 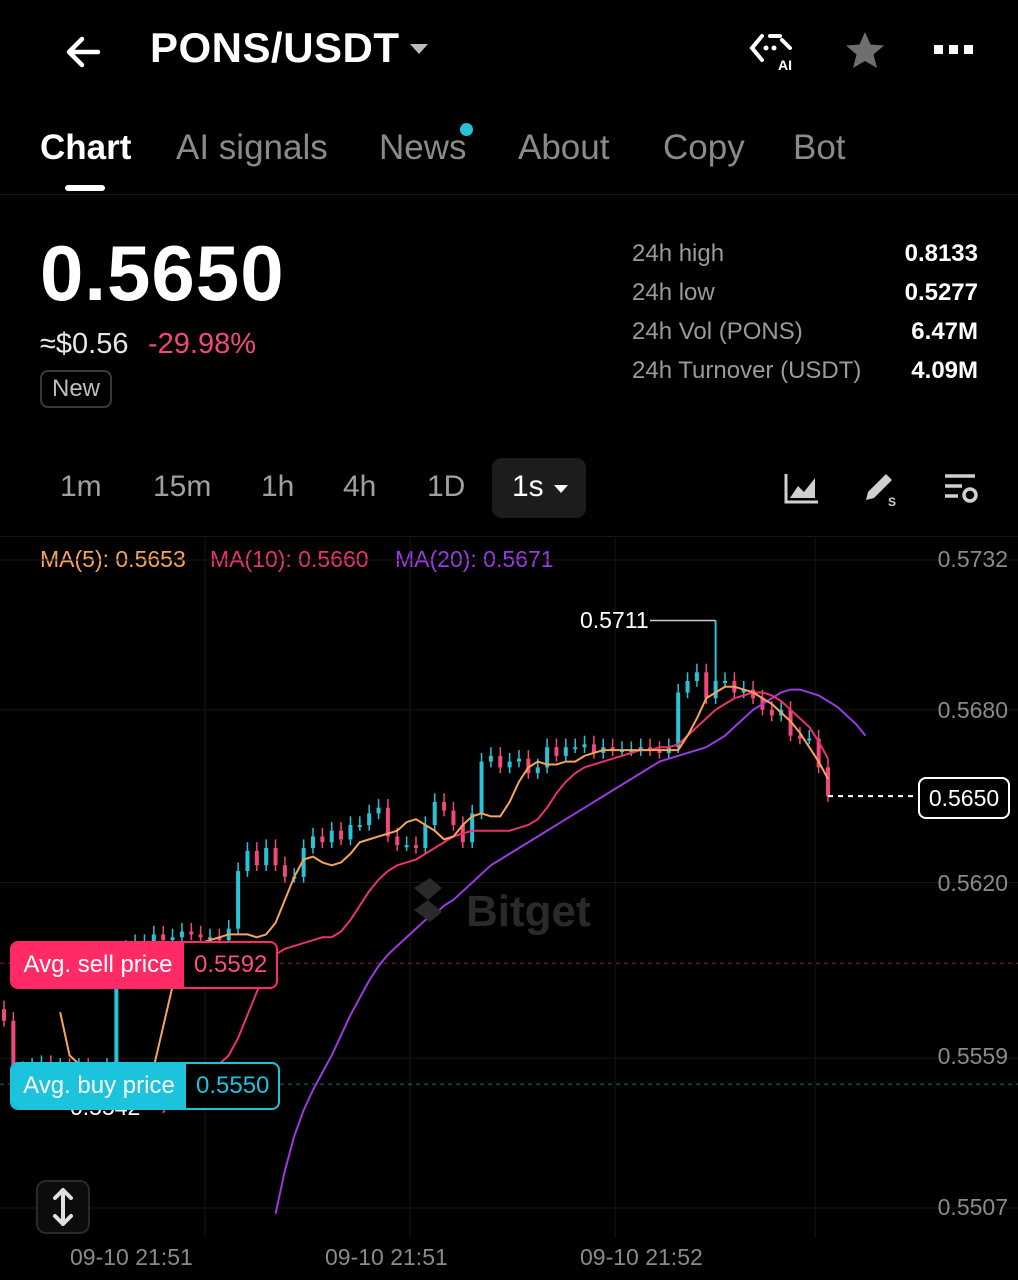 What do you see at coordinates (202, 344) in the screenshot?
I see `price-change-percent: -29.98%` at bounding box center [202, 344].